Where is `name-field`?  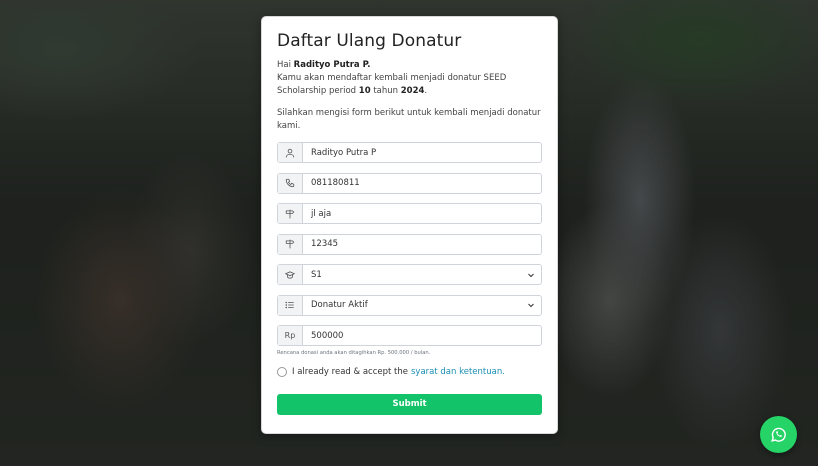
name-field is located at coordinates (409, 152).